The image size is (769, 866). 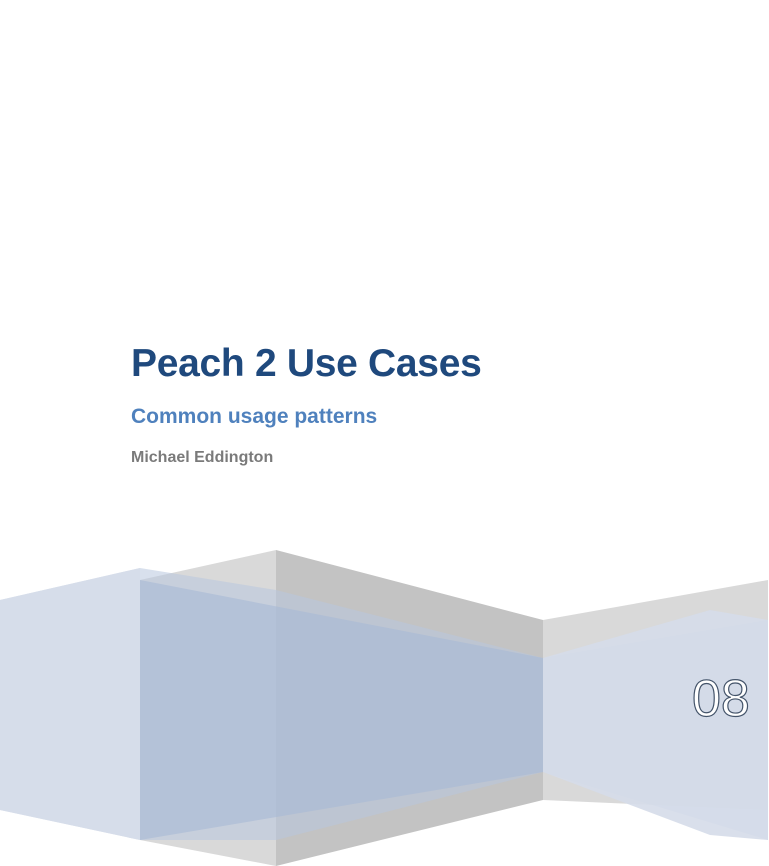 I want to click on document-title: Peach 2 Use Cases, so click(x=306, y=363).